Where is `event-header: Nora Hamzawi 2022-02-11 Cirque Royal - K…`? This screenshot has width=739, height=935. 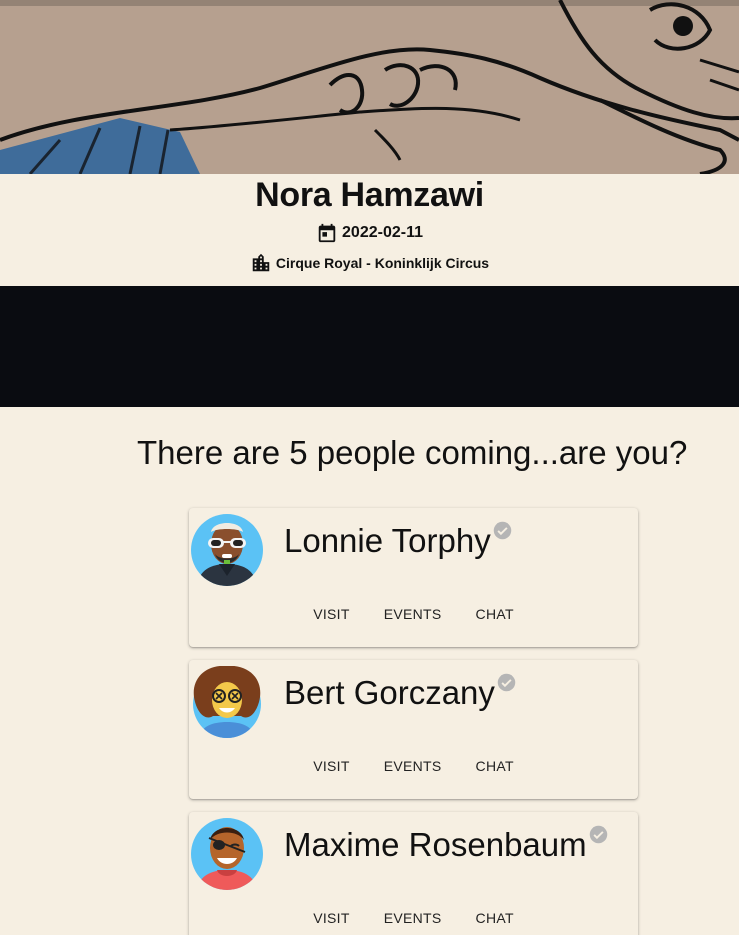 event-header: Nora Hamzawi 2022-02-11 Cirque Royal - K… is located at coordinates (369, 230).